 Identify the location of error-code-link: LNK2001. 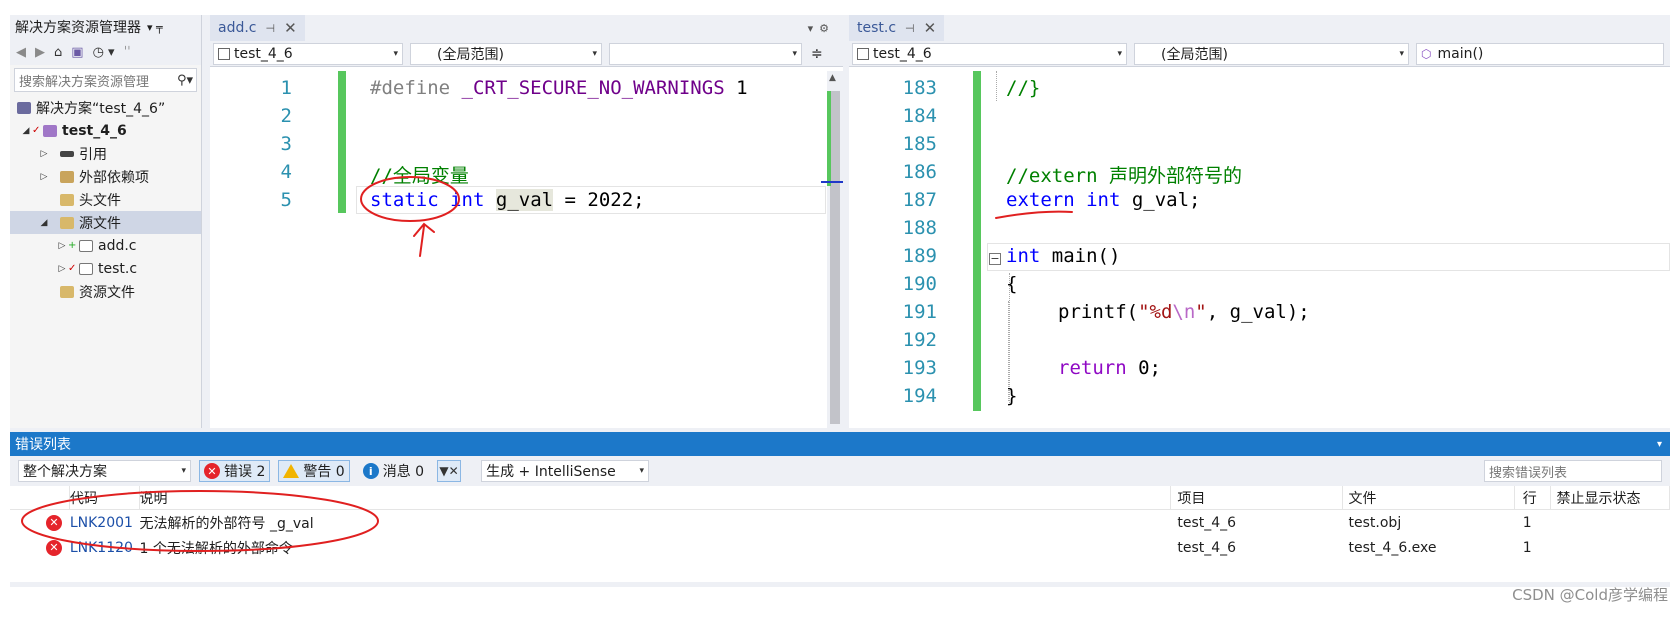
(105, 523).